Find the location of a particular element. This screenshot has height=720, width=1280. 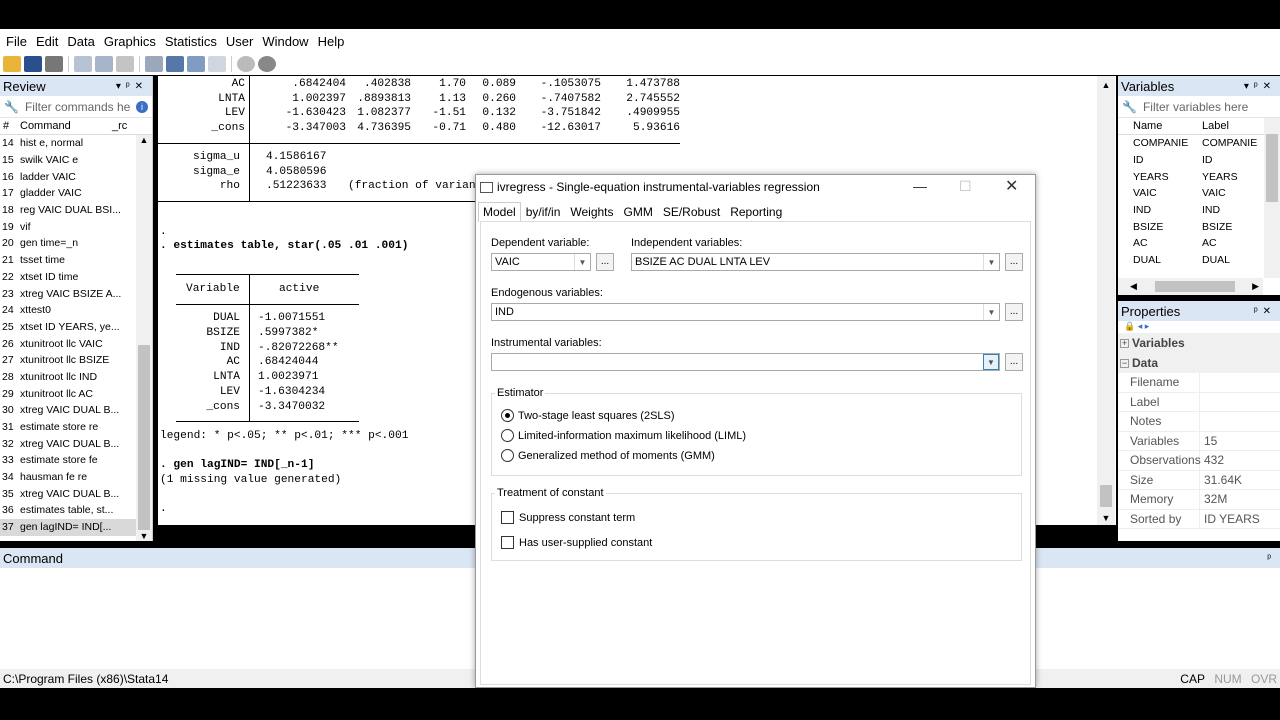

variables-filter: 🔧 Filter variables here is located at coordinates (1199, 107).